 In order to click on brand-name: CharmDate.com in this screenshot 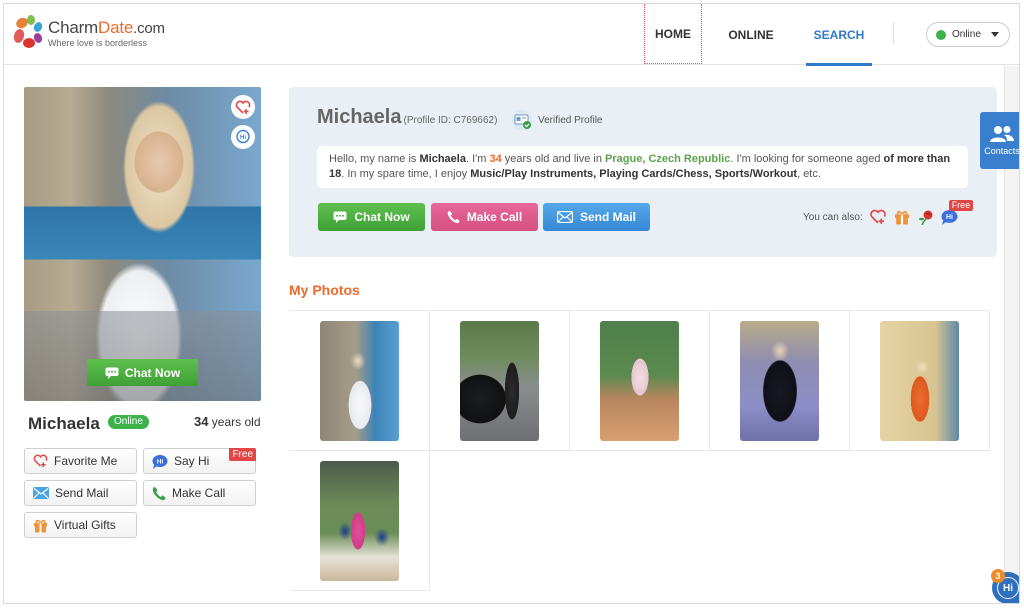, I will do `click(106, 28)`.